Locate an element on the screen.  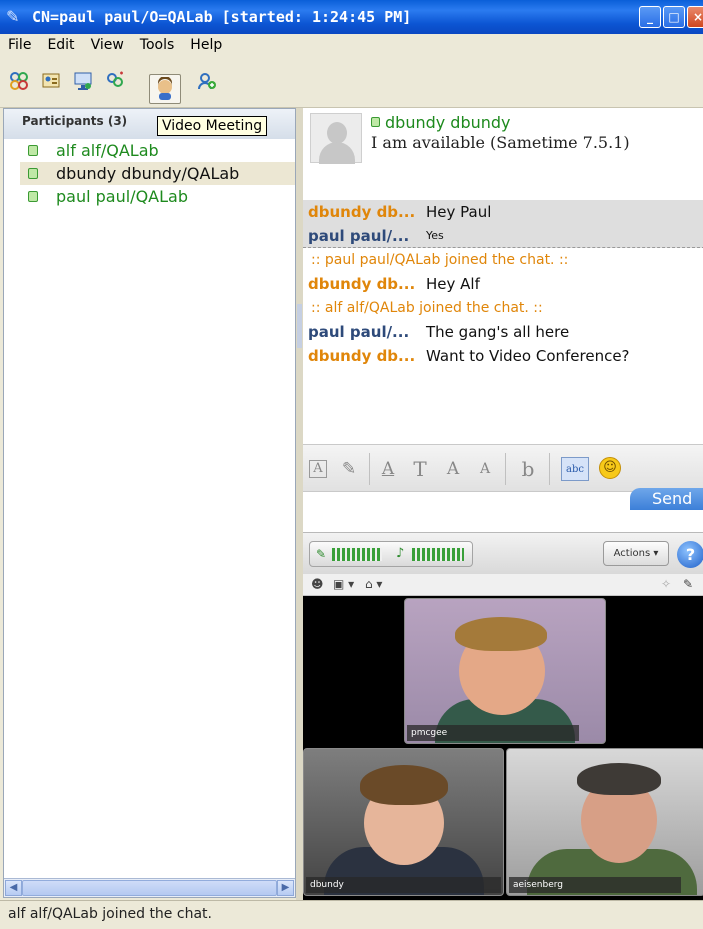
message-text: Hey Alf is located at coordinates (453, 284).